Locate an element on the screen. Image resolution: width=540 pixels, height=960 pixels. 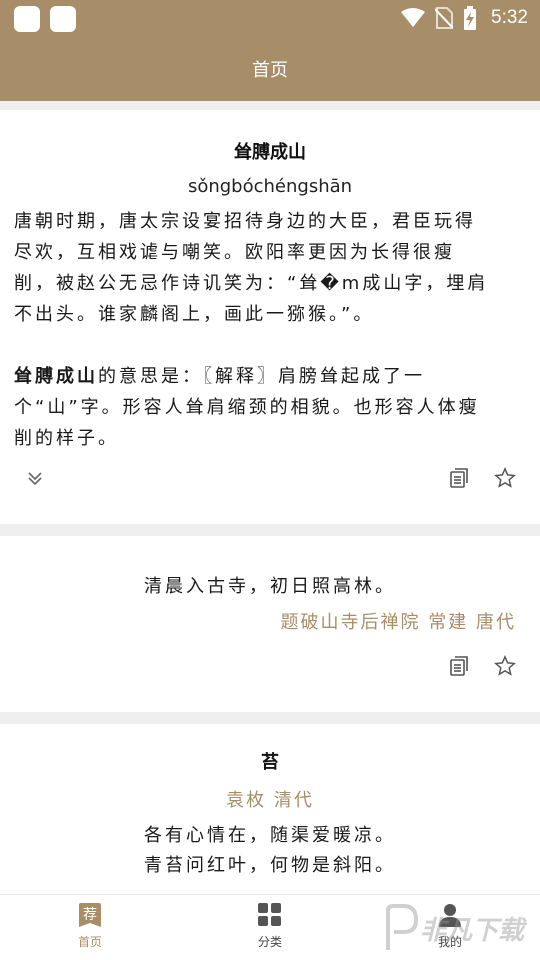
poem-line: 清晨入古寺，初日照高林。 is located at coordinates (270, 586).